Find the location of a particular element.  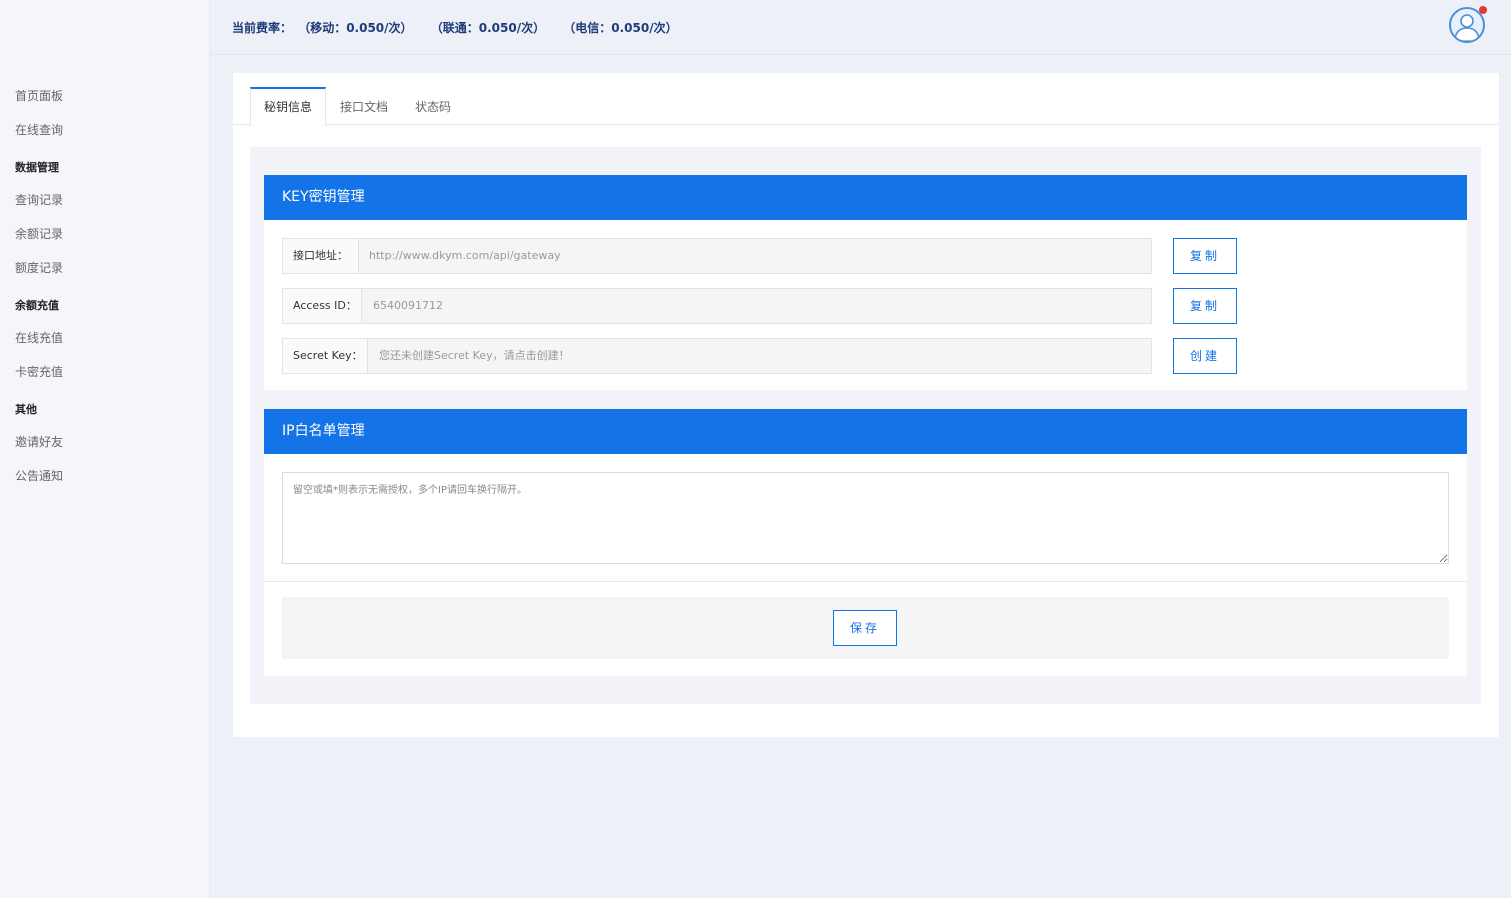

sidebar-item-dashboard: 首页面板 is located at coordinates (105, 101).